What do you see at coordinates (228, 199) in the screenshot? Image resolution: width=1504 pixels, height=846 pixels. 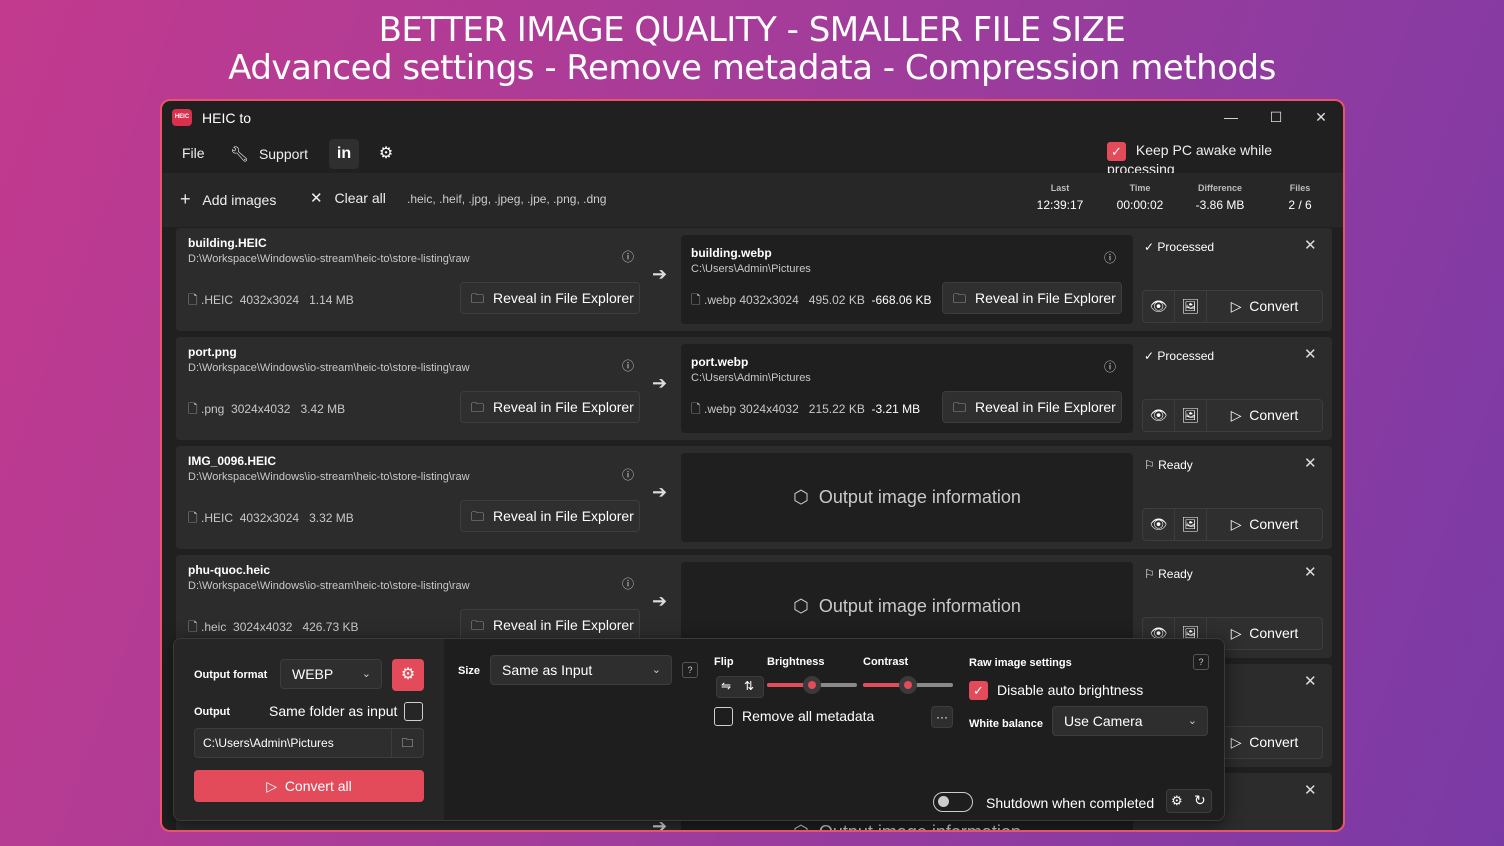 I see `add-images-button: + Add images` at bounding box center [228, 199].